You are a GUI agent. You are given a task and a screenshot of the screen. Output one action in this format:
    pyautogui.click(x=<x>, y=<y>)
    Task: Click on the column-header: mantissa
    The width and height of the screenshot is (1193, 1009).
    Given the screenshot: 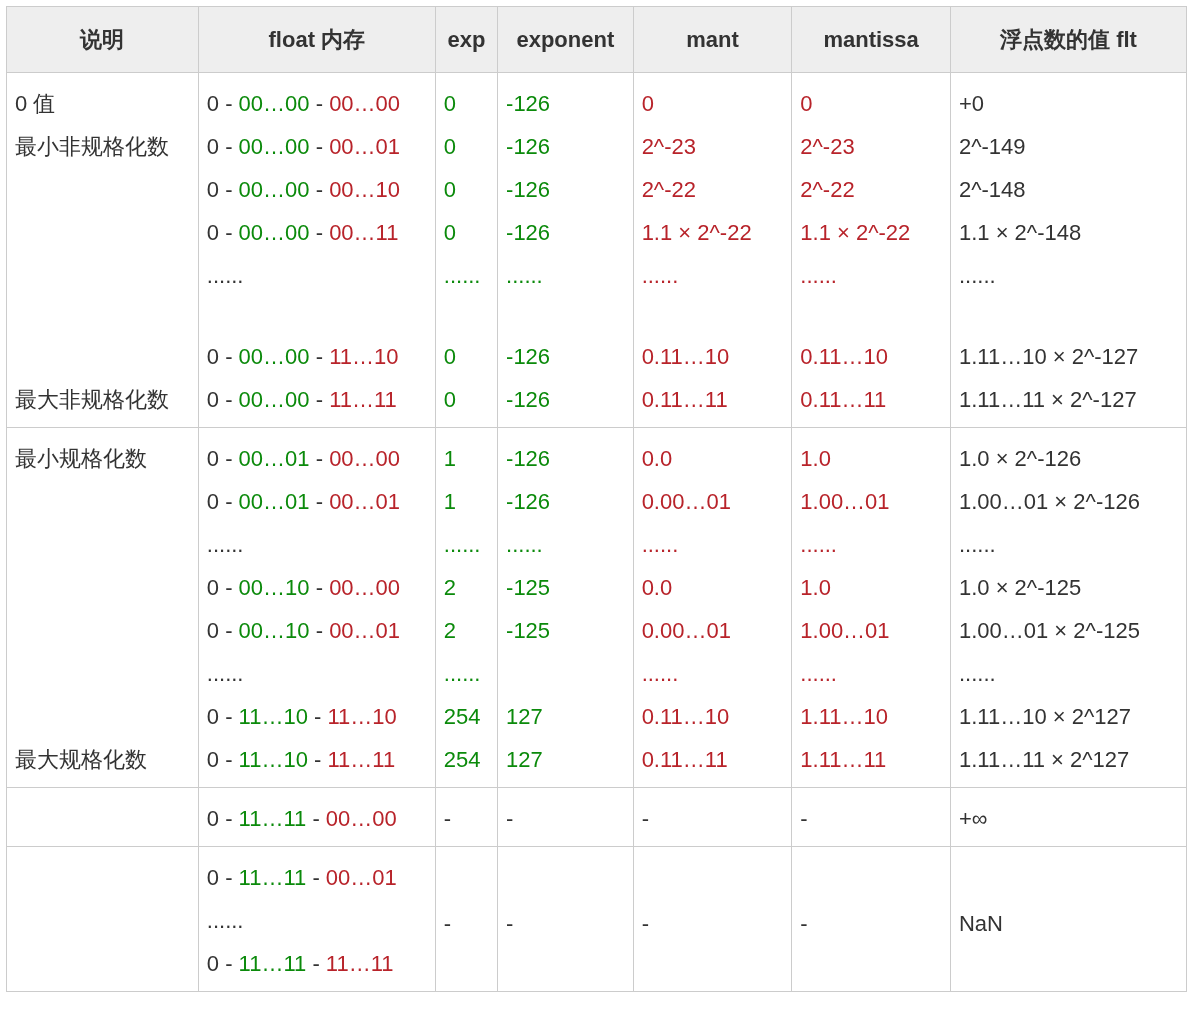 What is the action you would take?
    pyautogui.click(x=871, y=39)
    